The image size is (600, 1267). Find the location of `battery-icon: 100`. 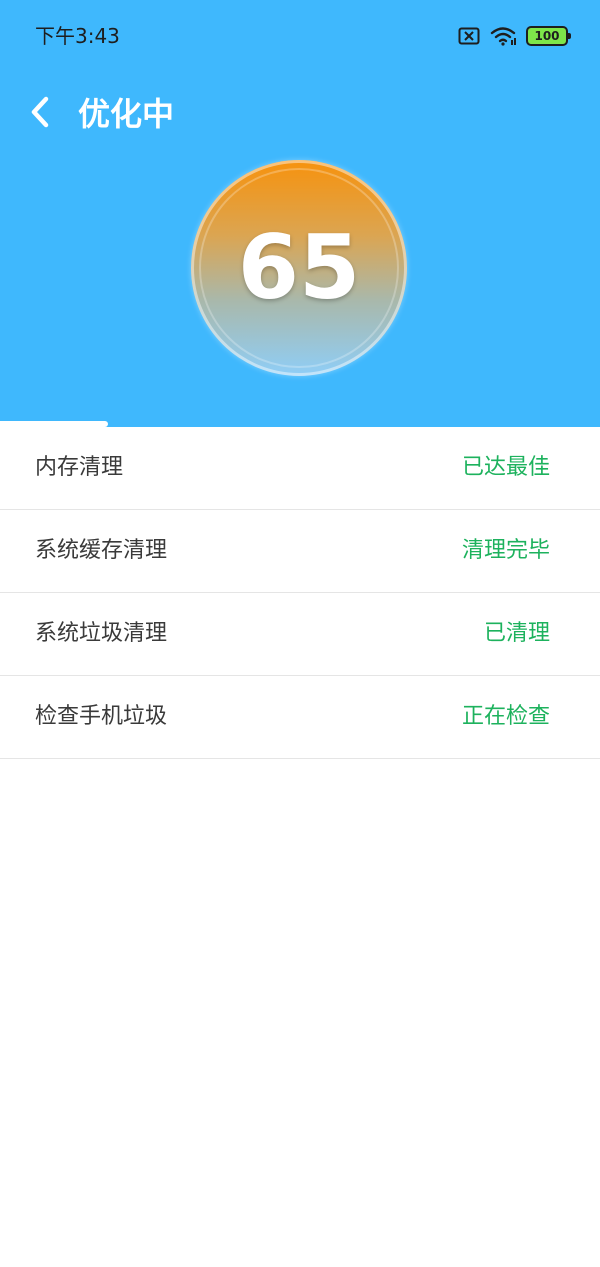

battery-icon: 100 is located at coordinates (548, 36).